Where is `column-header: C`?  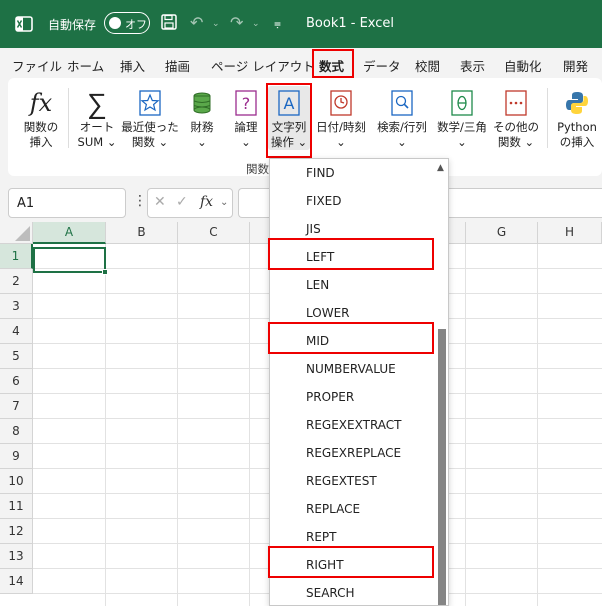 column-header: C is located at coordinates (214, 233).